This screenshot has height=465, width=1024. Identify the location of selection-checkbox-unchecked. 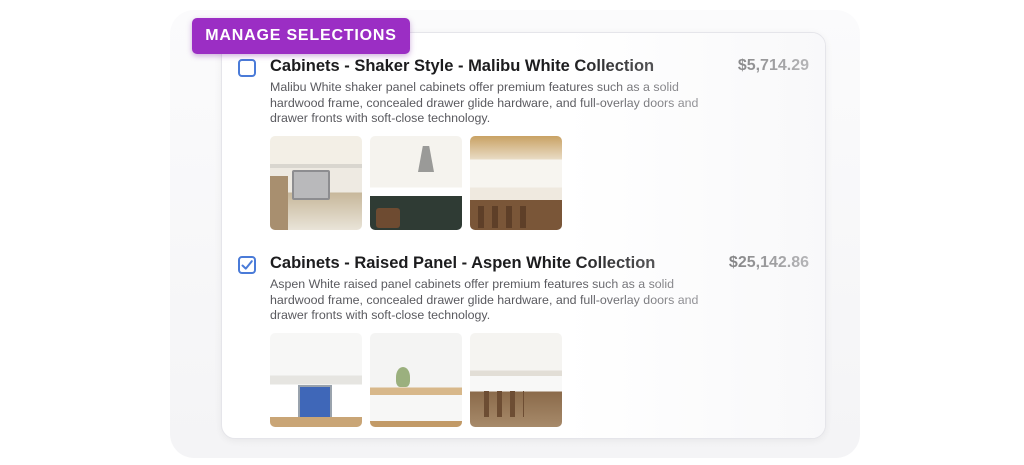
(247, 68).